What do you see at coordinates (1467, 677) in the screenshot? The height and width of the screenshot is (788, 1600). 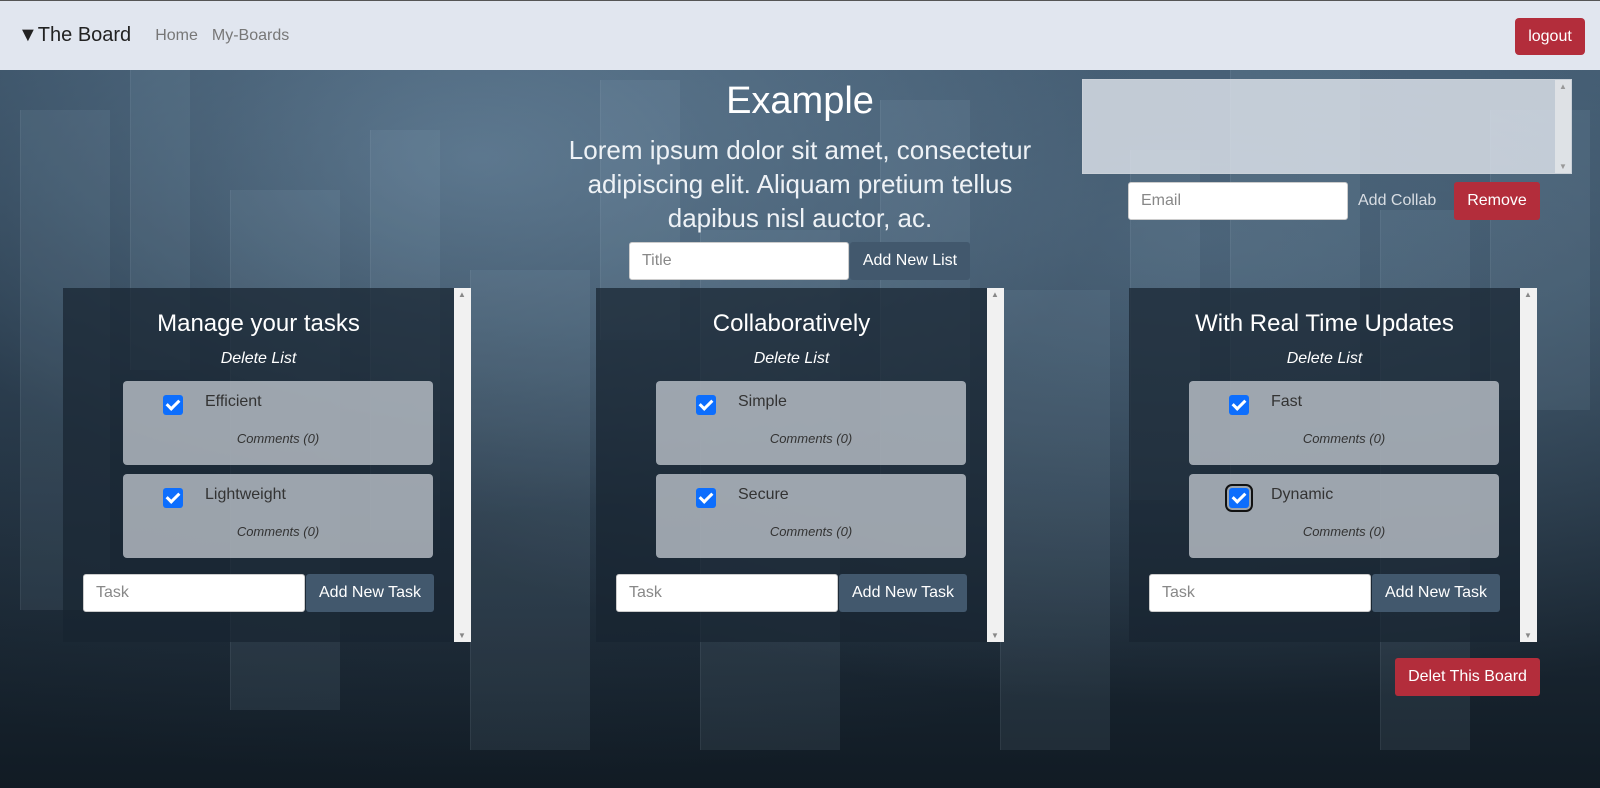 I see `delete-board-button: Delet This Board` at bounding box center [1467, 677].